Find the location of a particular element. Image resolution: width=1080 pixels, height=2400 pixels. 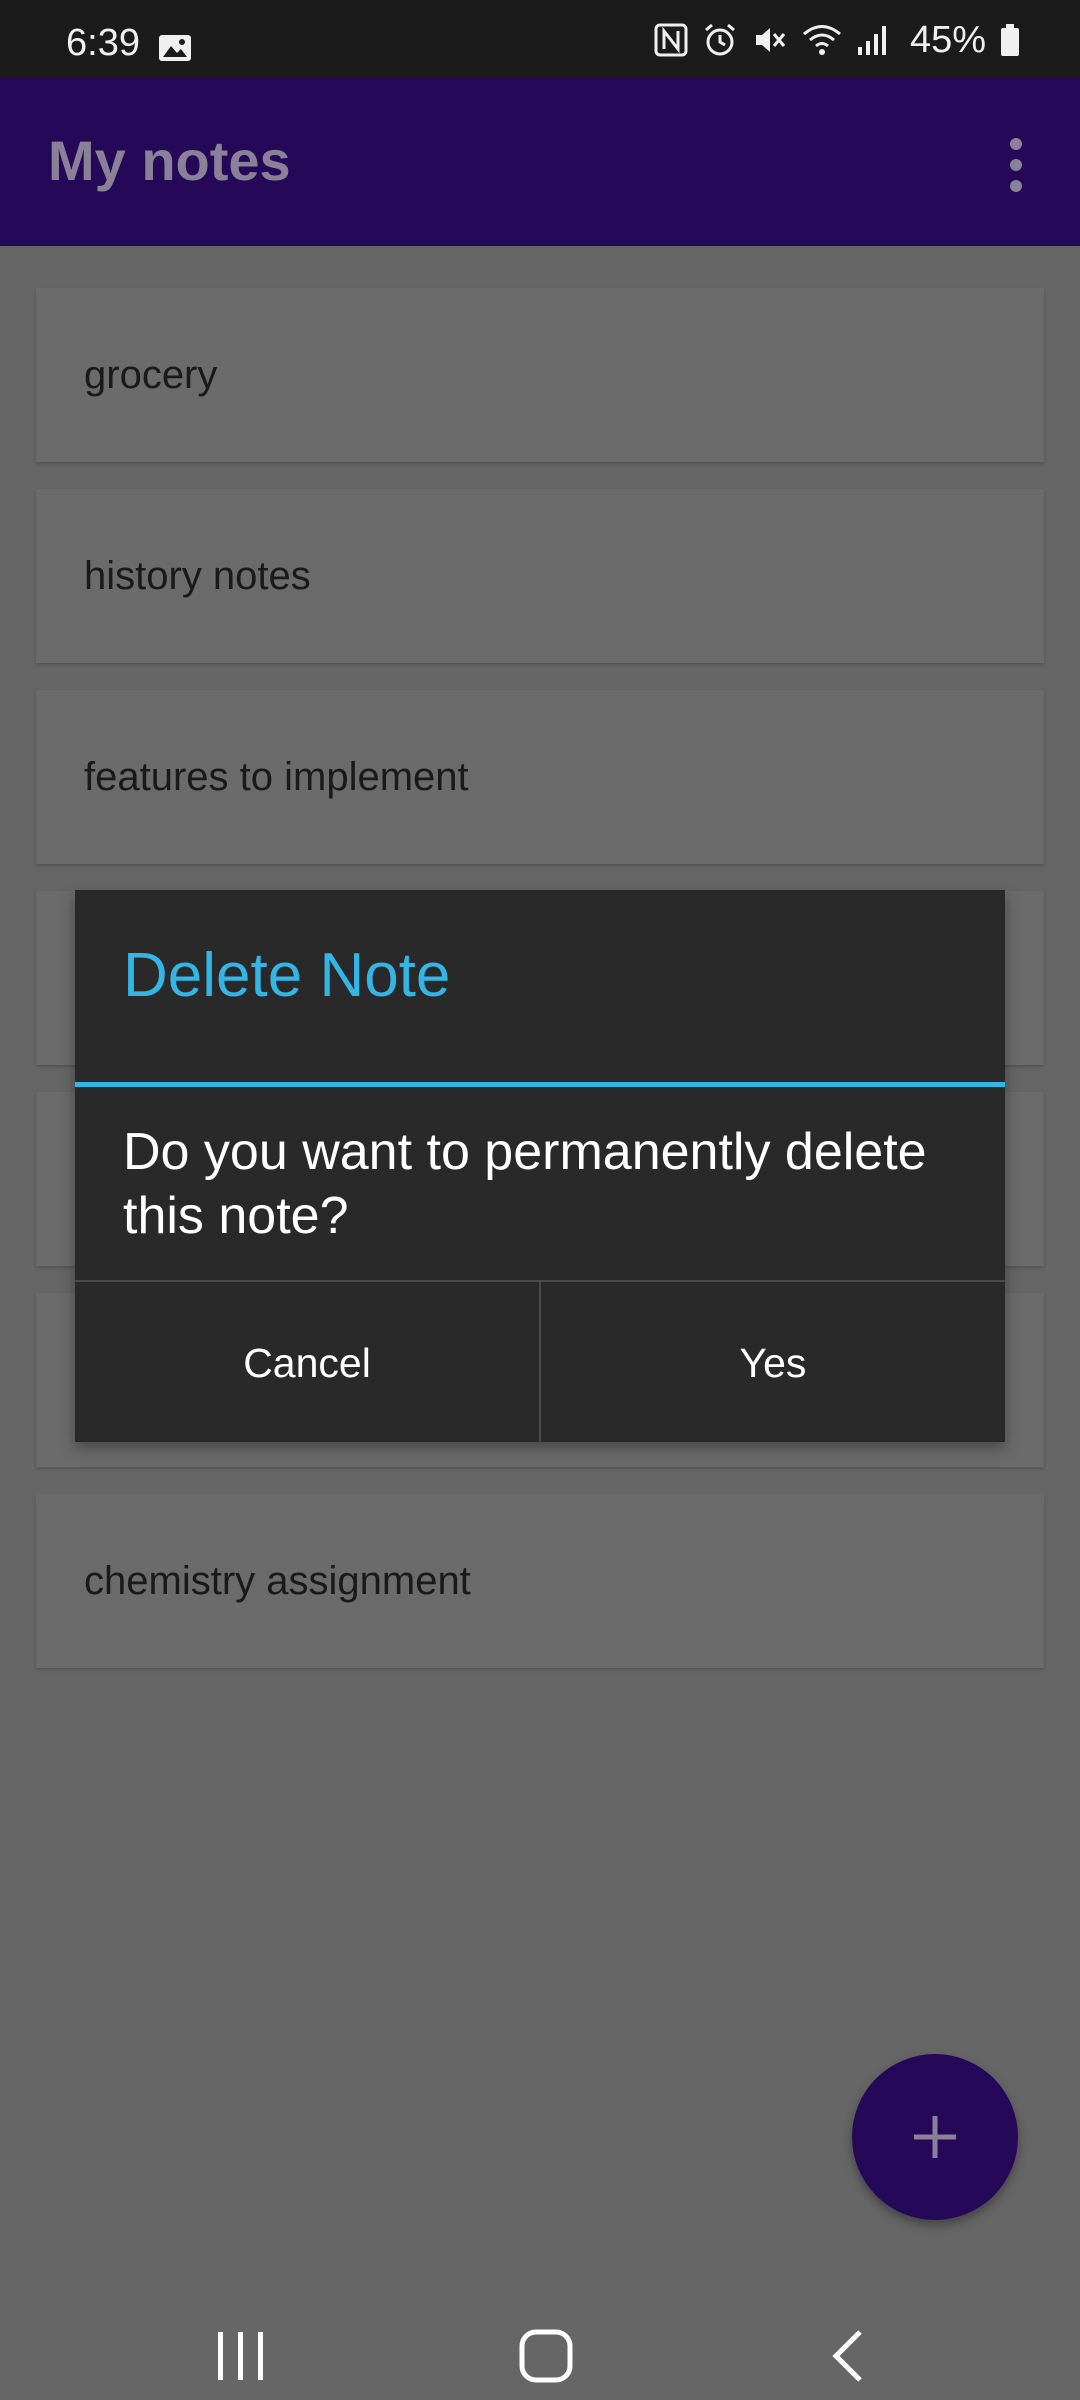

note-card: history notes is located at coordinates (540, 576).